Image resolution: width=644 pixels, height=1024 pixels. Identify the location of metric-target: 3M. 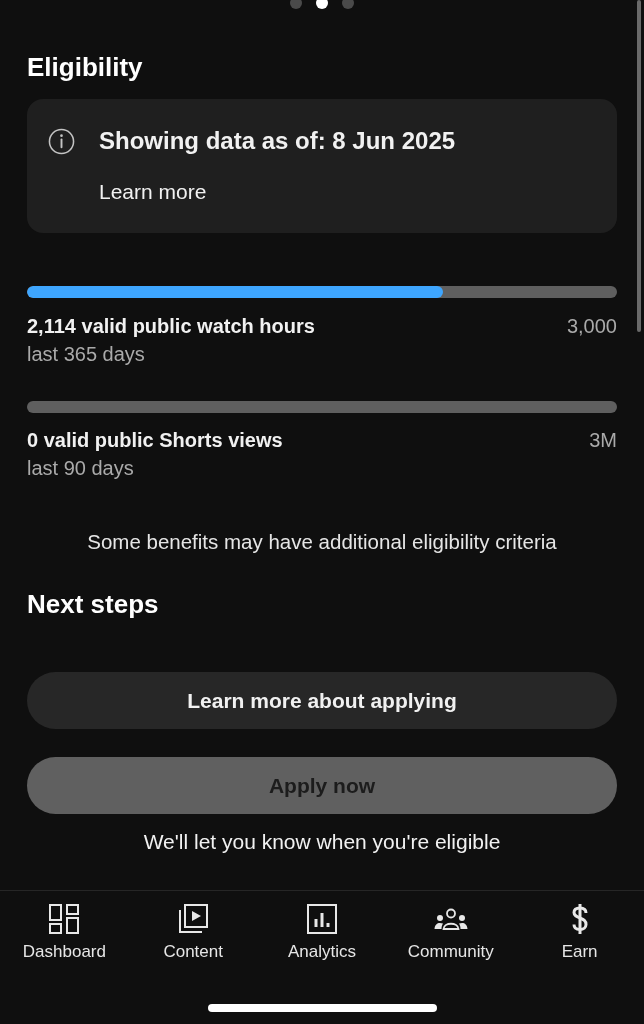
(603, 440).